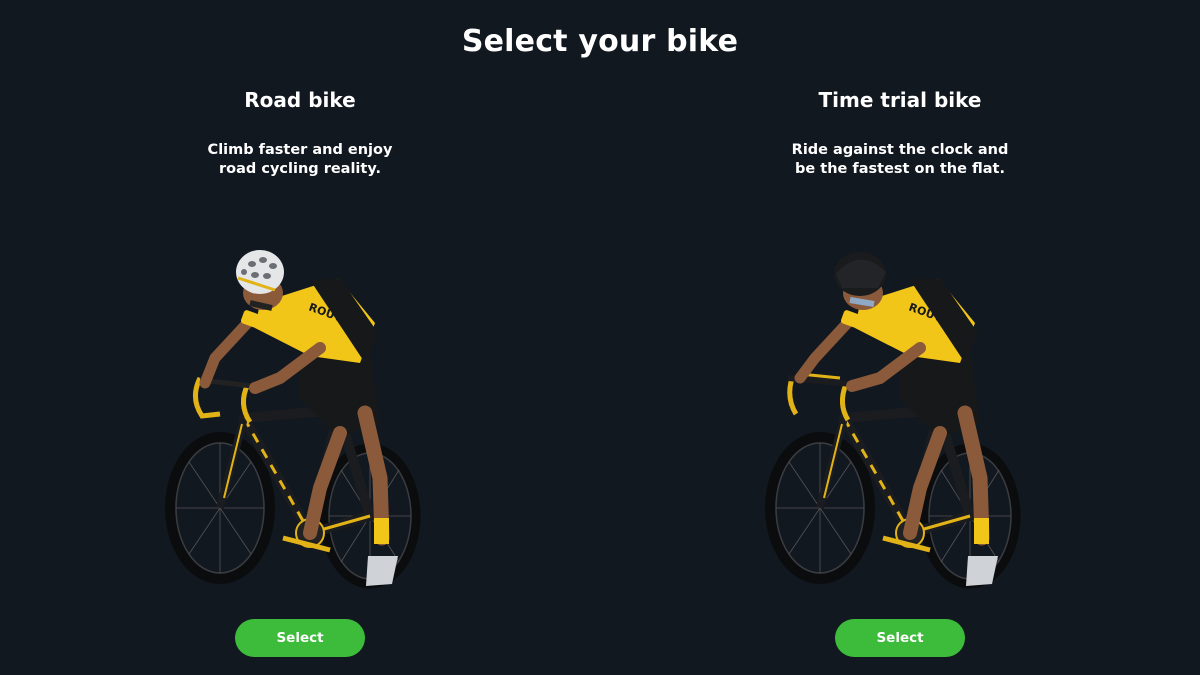  What do you see at coordinates (260, 272) in the screenshot?
I see `helmet-icon` at bounding box center [260, 272].